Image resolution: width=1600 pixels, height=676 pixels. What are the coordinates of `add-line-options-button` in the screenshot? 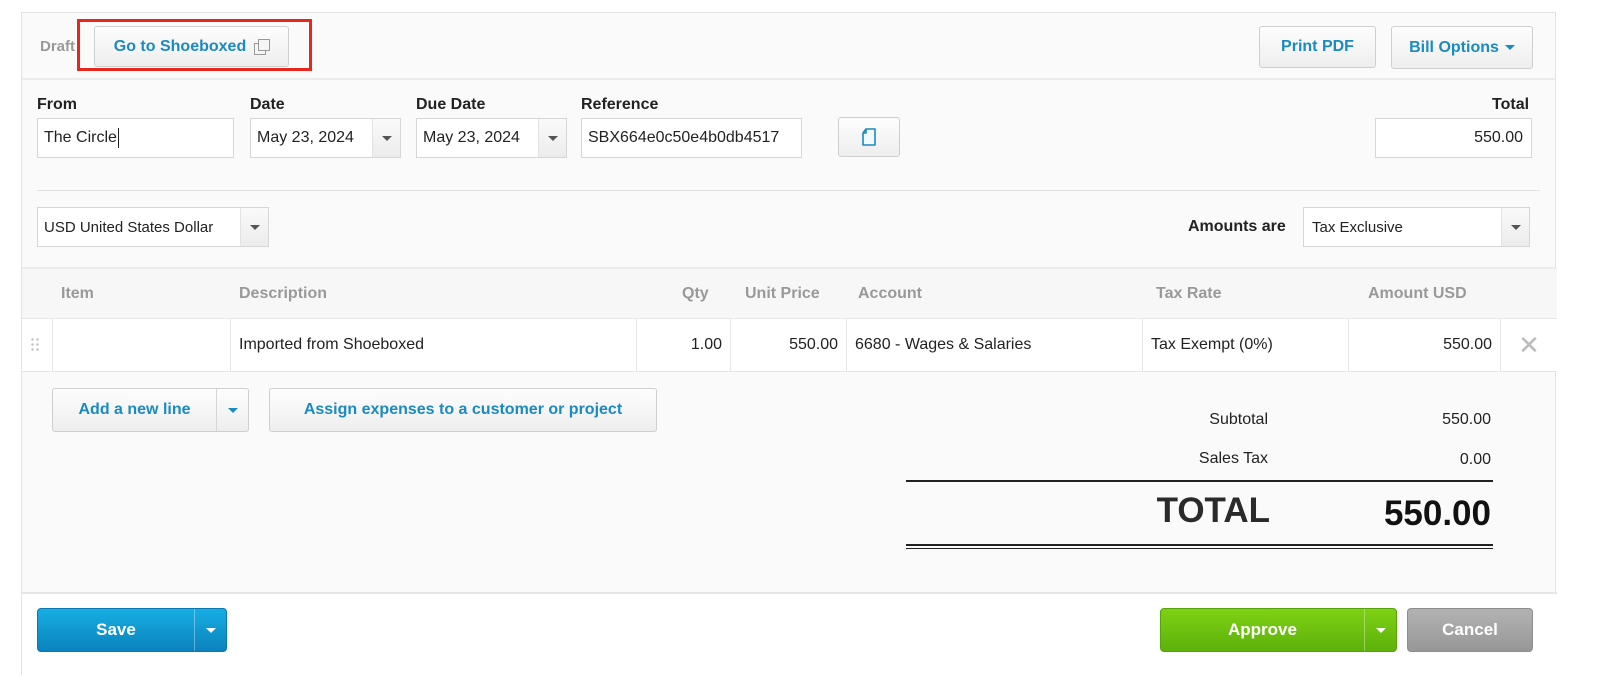 It's located at (232, 410).